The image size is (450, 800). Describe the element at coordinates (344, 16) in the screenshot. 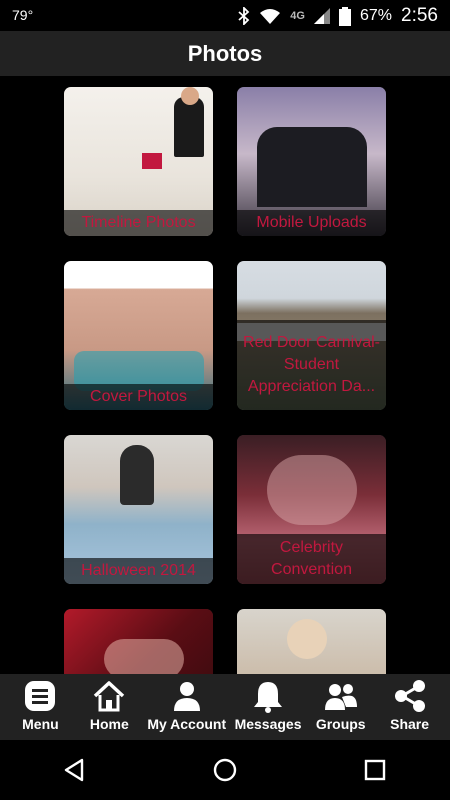

I see `battery-icon` at that location.